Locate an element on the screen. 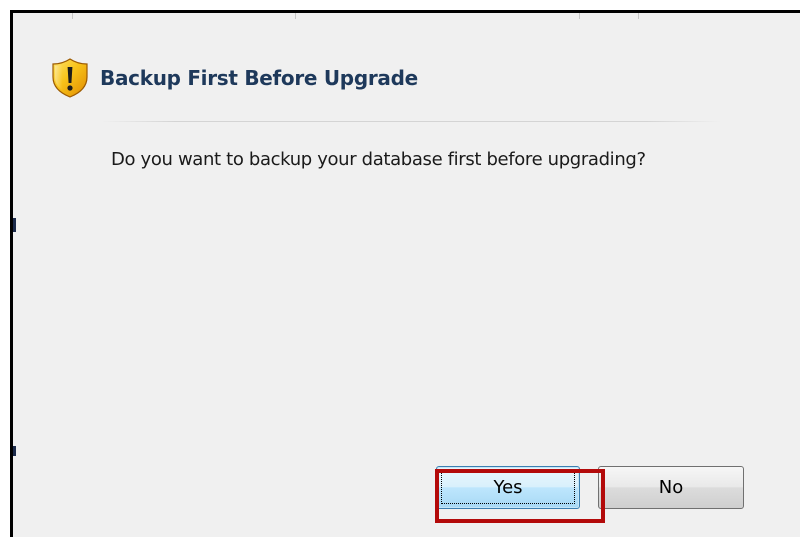  header-separator is located at coordinates (411, 121).